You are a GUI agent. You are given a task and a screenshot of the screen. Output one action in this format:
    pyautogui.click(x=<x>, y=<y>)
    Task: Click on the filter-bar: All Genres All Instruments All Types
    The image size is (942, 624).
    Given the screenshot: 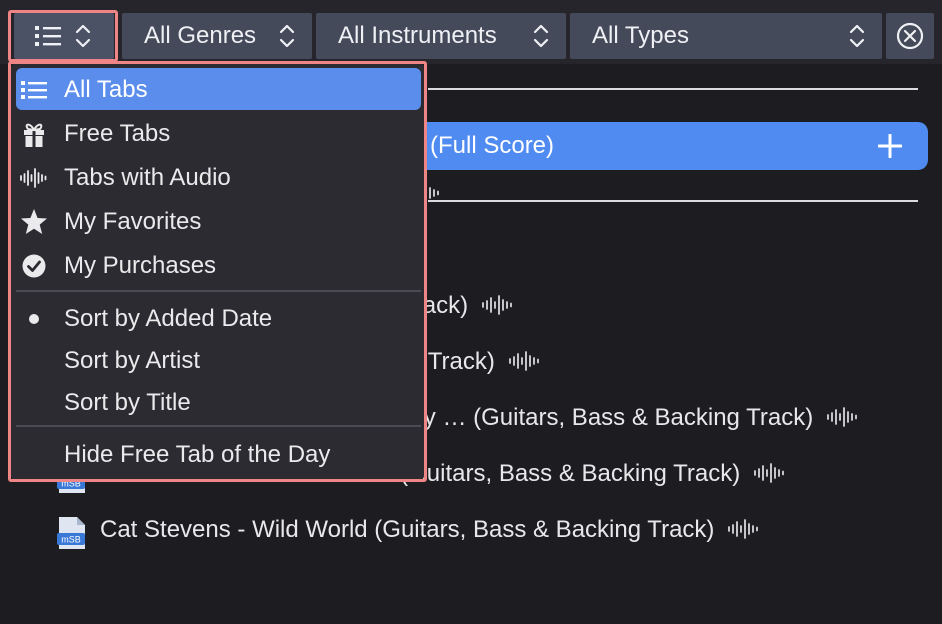 What is the action you would take?
    pyautogui.click(x=471, y=32)
    